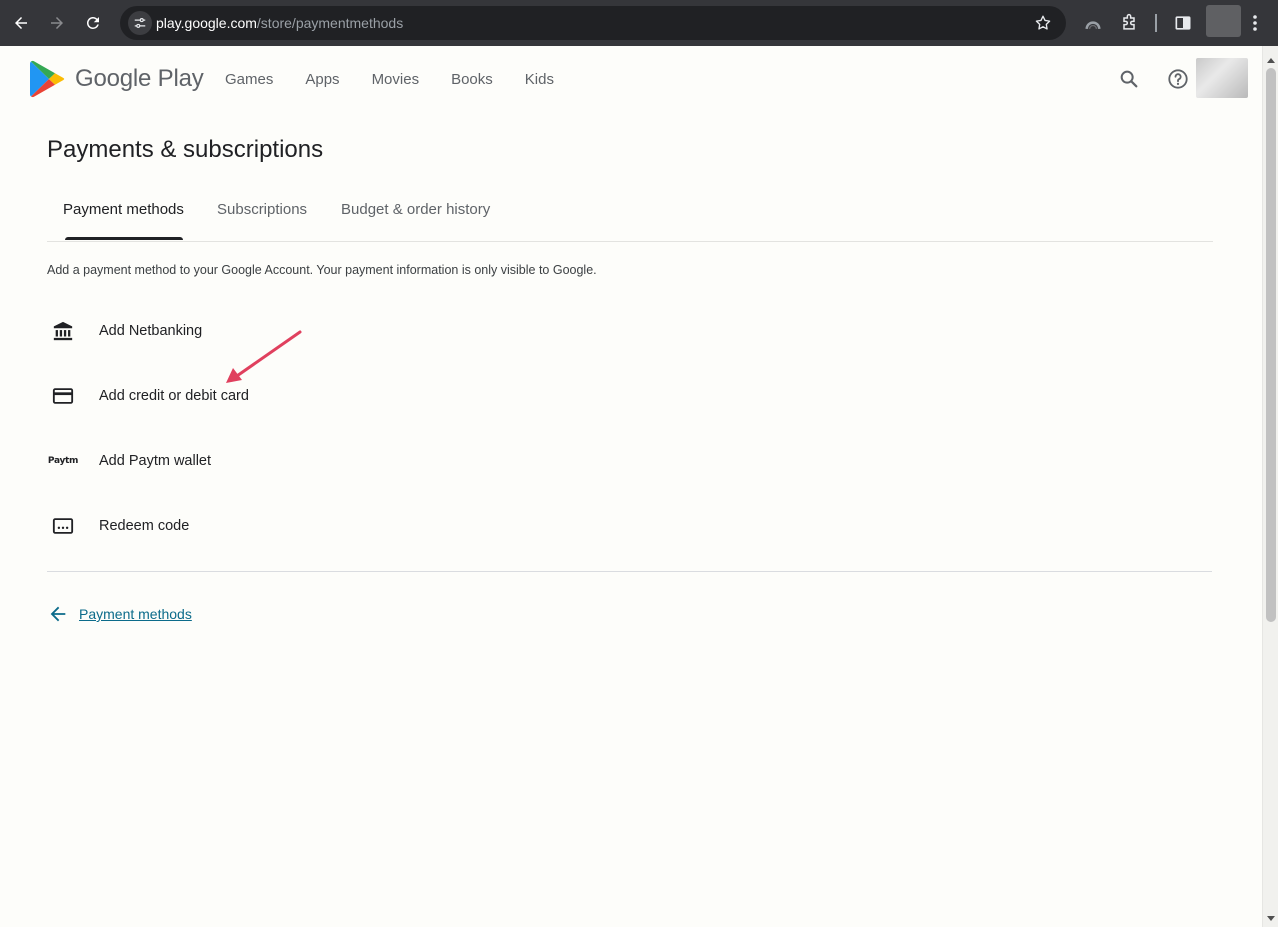 The height and width of the screenshot is (927, 1278). What do you see at coordinates (1183, 23) in the screenshot?
I see `side-panel-icon` at bounding box center [1183, 23].